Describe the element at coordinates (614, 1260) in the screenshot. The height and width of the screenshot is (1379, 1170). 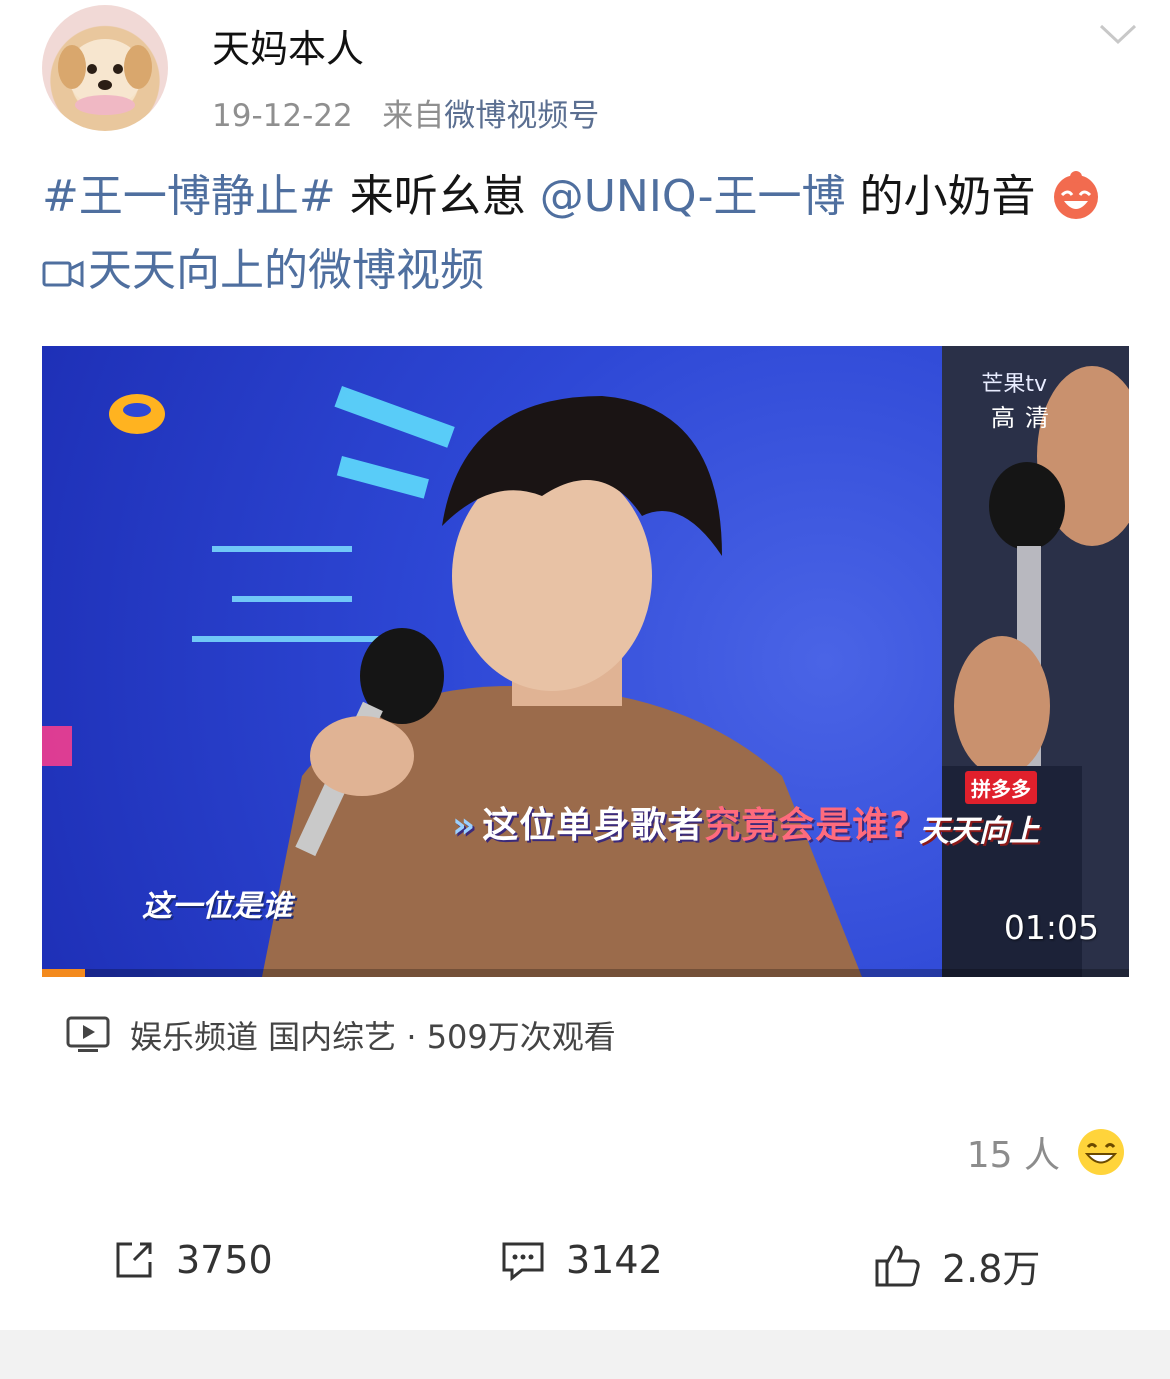
I see `comment-count: 3142` at that location.